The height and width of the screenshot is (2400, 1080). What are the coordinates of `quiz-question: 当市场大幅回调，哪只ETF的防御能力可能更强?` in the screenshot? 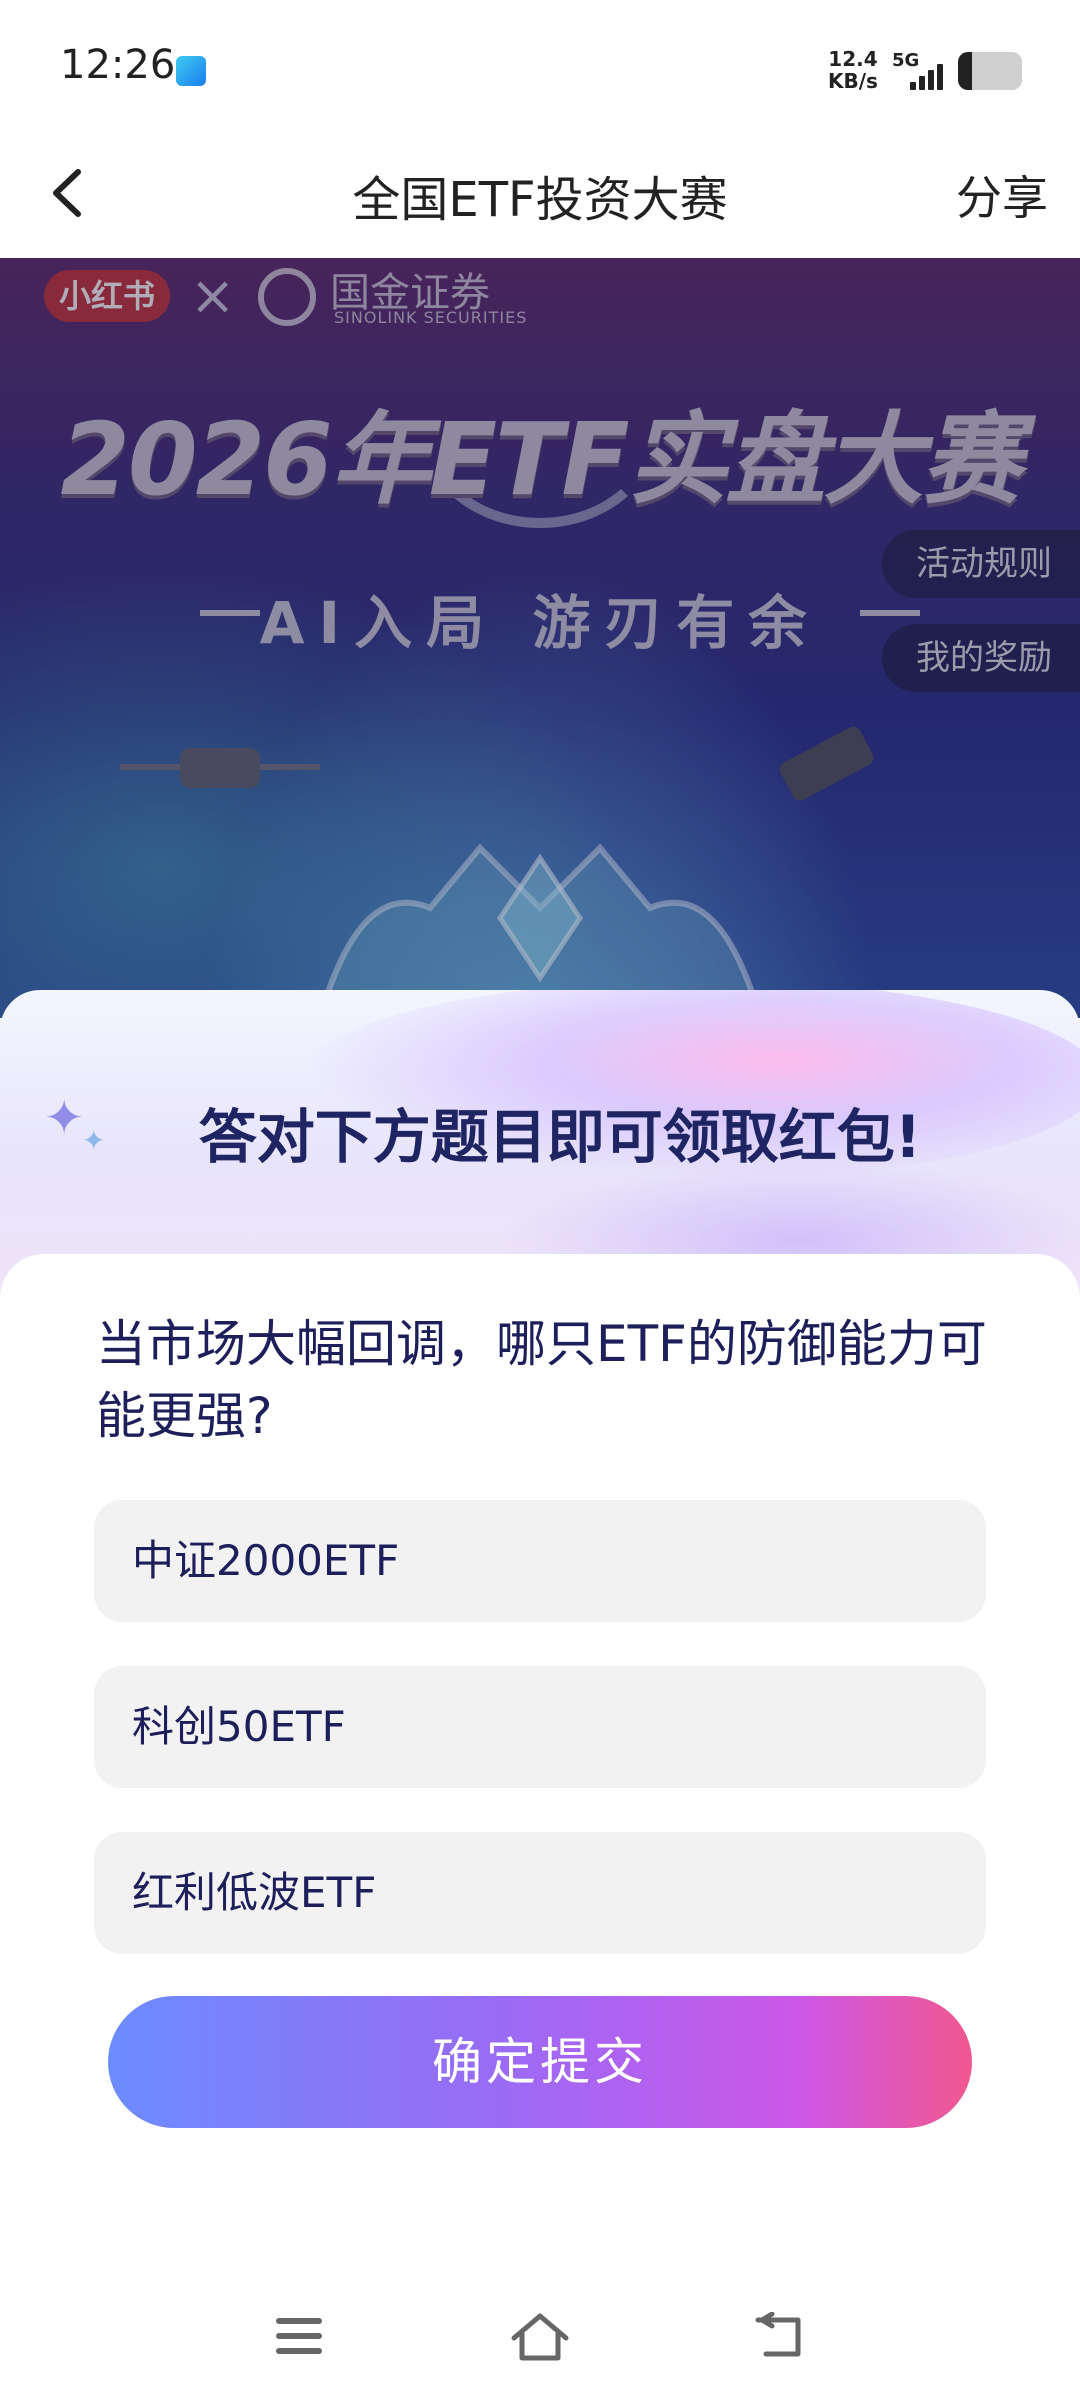 It's located at (541, 1380).